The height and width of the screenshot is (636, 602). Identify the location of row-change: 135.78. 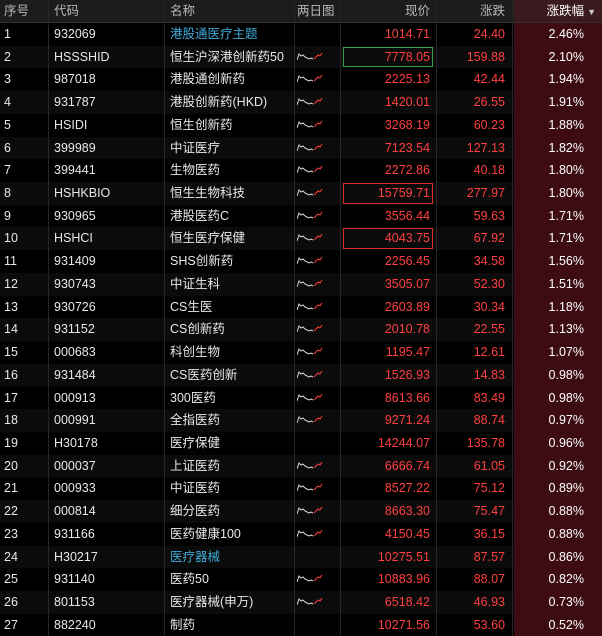
(485, 442).